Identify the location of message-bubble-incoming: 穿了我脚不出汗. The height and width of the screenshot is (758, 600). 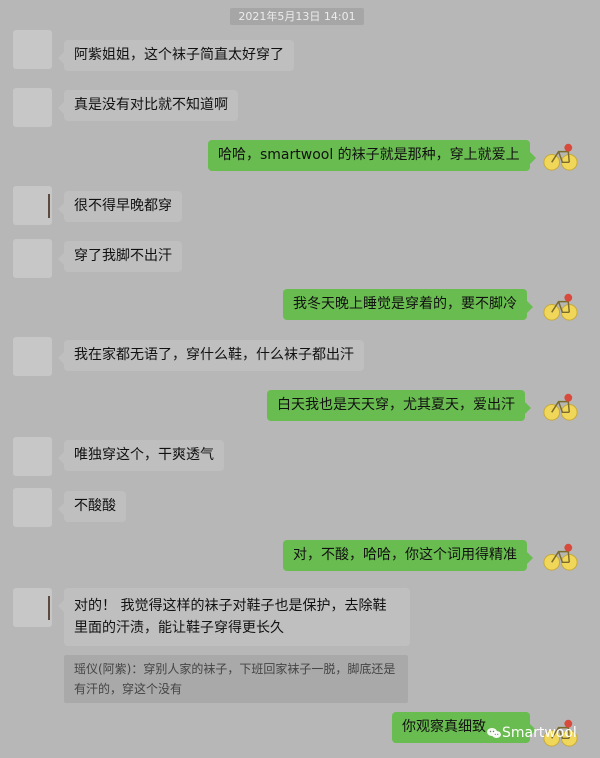
(120, 256).